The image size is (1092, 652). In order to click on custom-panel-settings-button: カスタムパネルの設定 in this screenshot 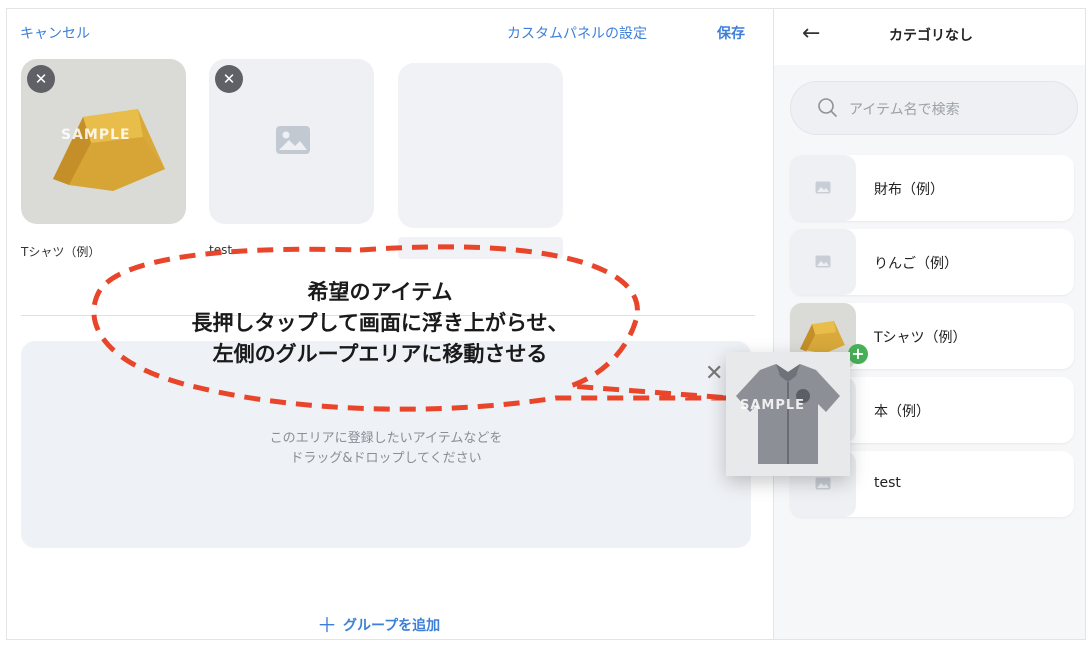, I will do `click(577, 33)`.